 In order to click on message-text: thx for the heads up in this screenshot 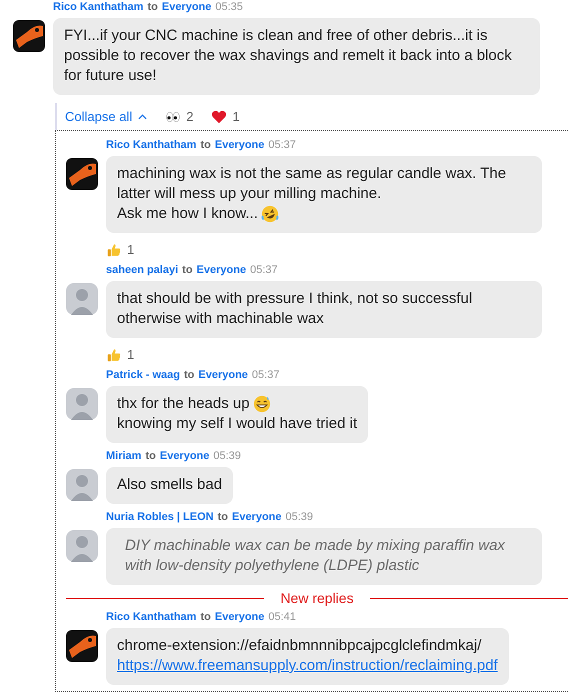, I will do `click(183, 404)`.